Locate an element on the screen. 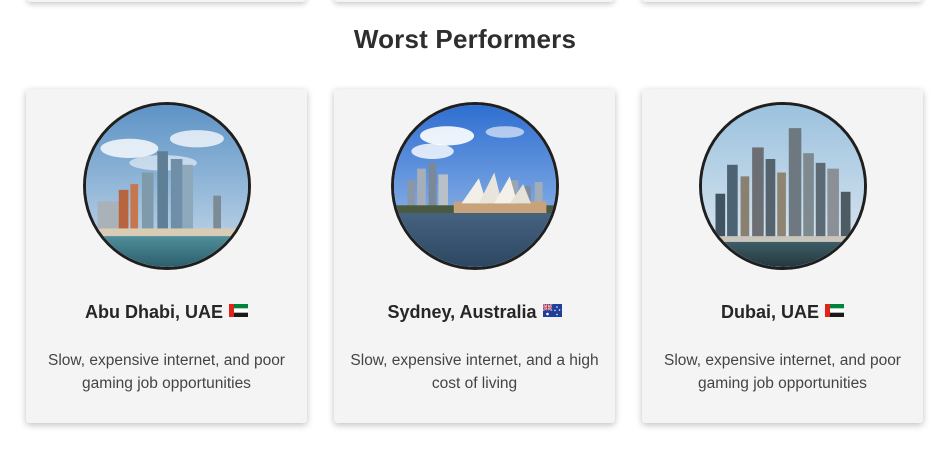 The height and width of the screenshot is (460, 930). section-title: Worst Performers is located at coordinates (465, 39).